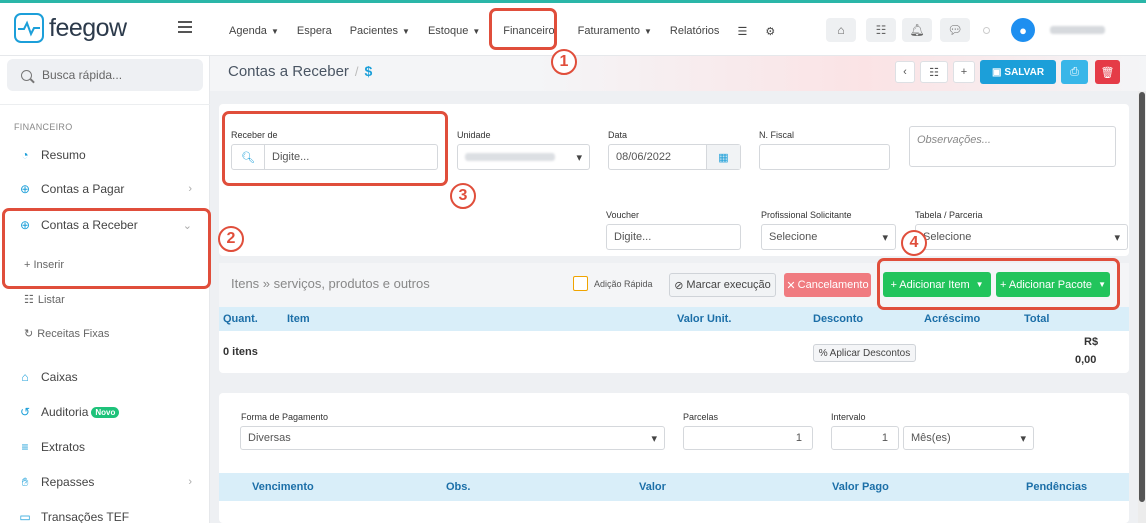 This screenshot has width=1146, height=523. Describe the element at coordinates (380, 31) in the screenshot. I see `nav-pacientes: Pacientes ▼` at that location.